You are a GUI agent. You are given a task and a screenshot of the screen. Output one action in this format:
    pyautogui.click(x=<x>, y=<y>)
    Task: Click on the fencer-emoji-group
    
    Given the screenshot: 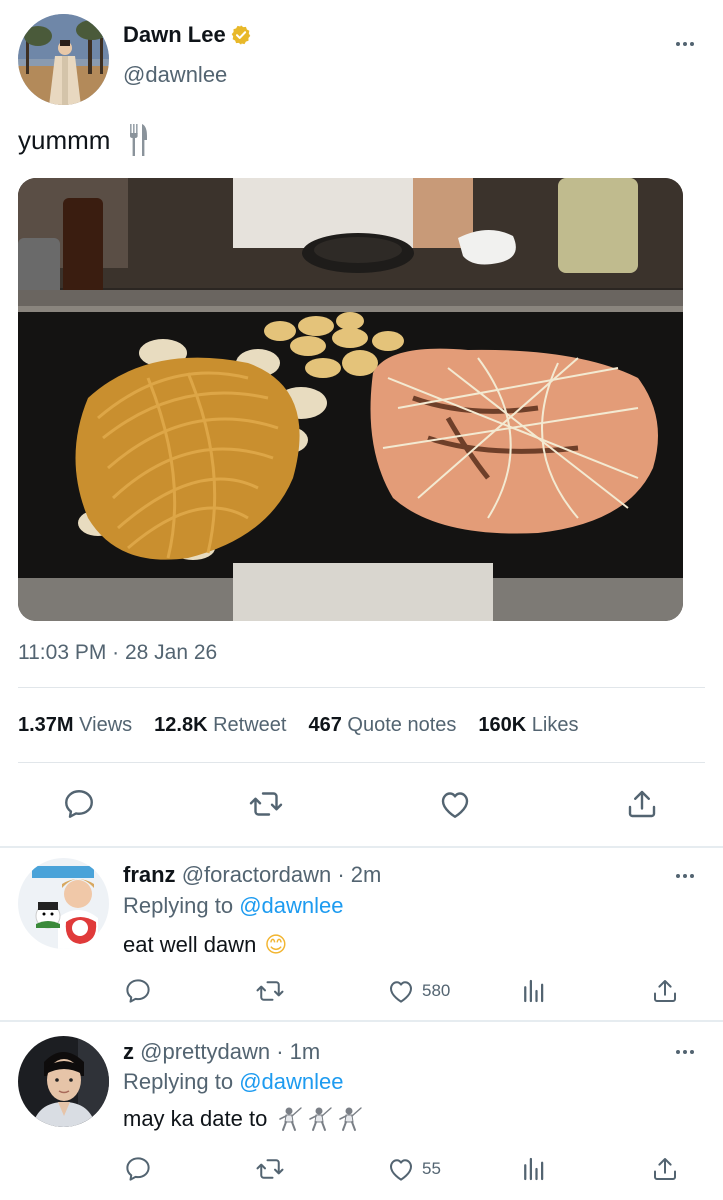 What is the action you would take?
    pyautogui.click(x=320, y=1119)
    